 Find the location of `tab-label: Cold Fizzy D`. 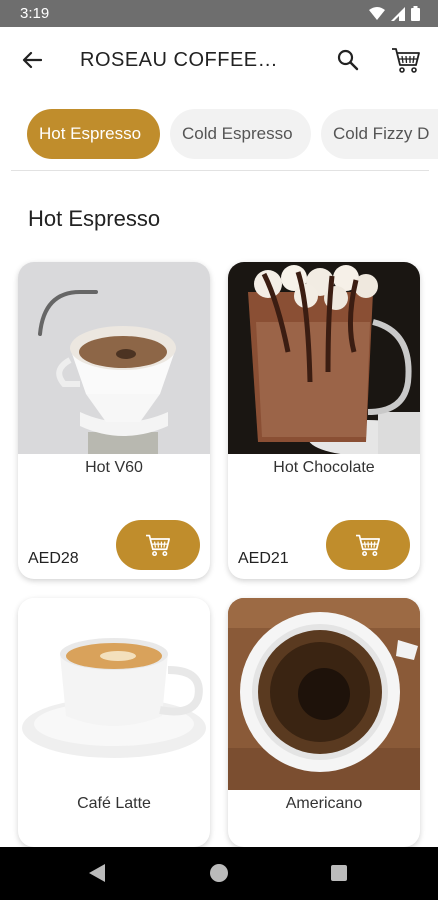

tab-label: Cold Fizzy D is located at coordinates (381, 133).